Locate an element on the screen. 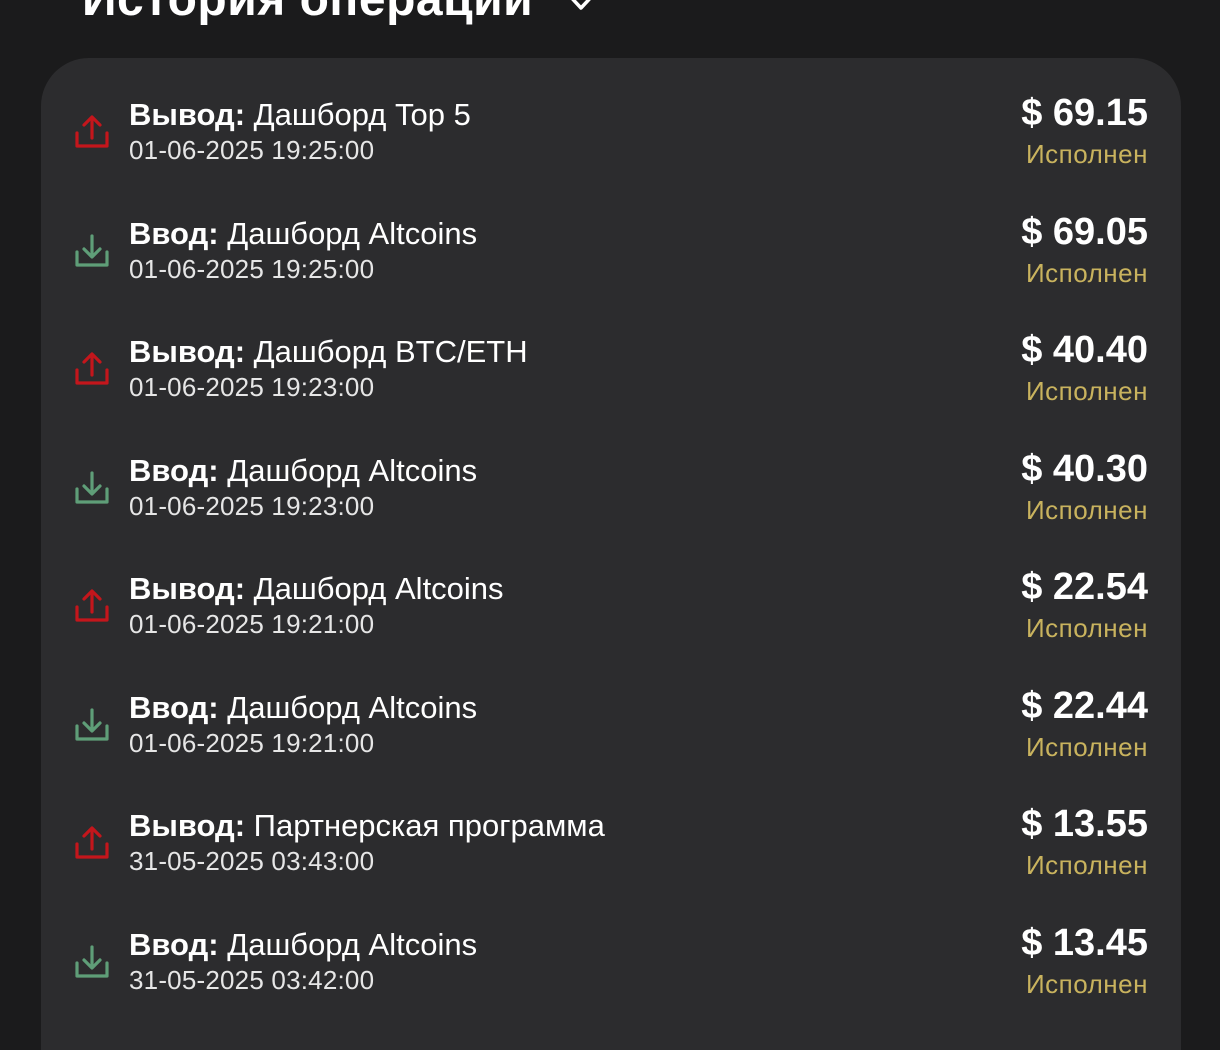  operation-amount: $ 69.05 is located at coordinates (1084, 231).